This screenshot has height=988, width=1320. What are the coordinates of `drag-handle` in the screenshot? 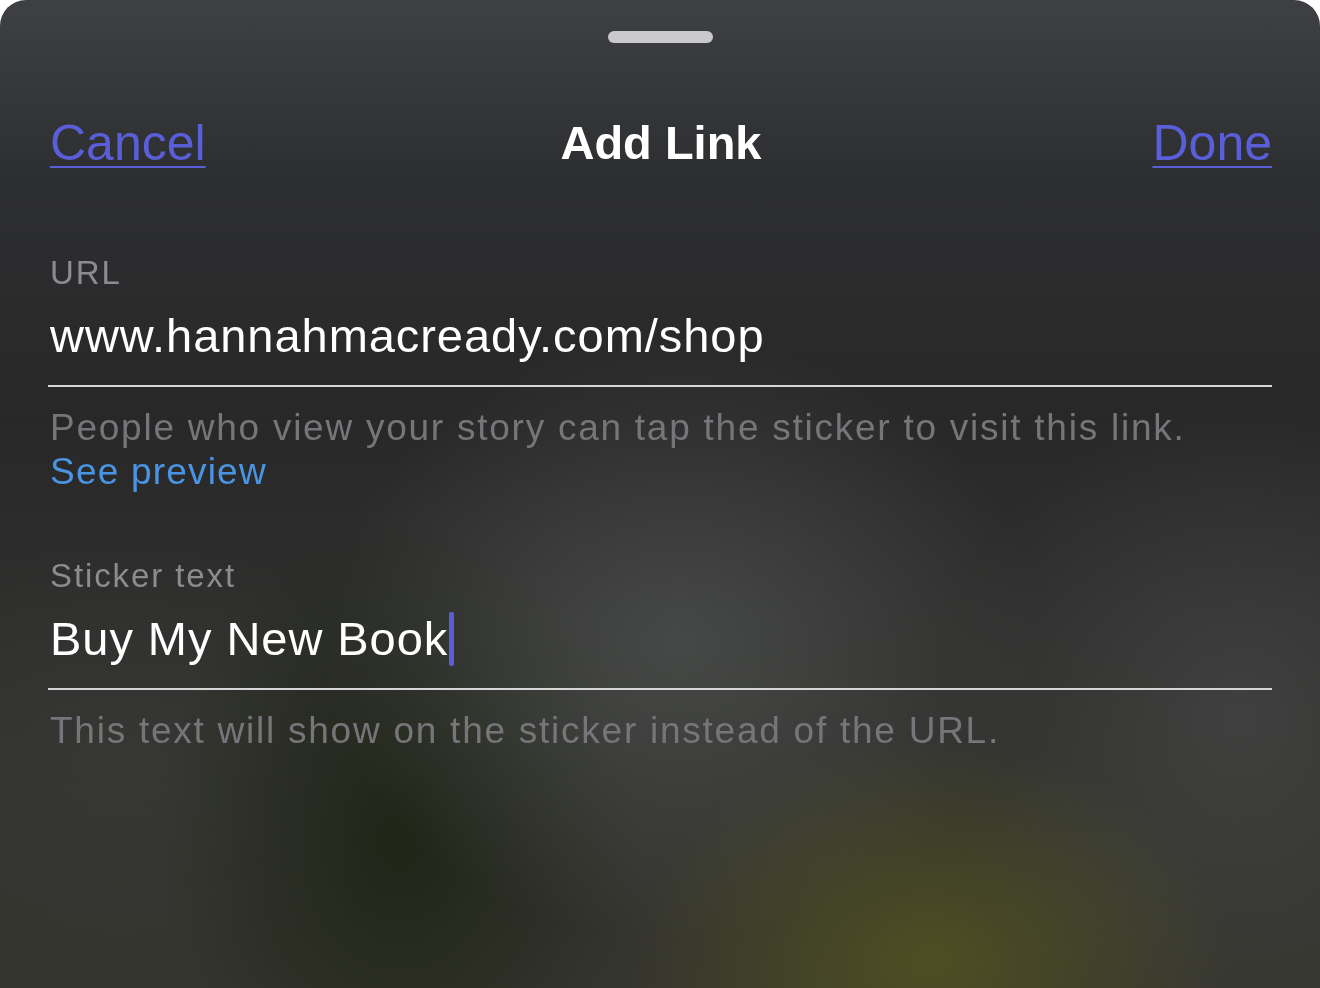 It's located at (660, 37).